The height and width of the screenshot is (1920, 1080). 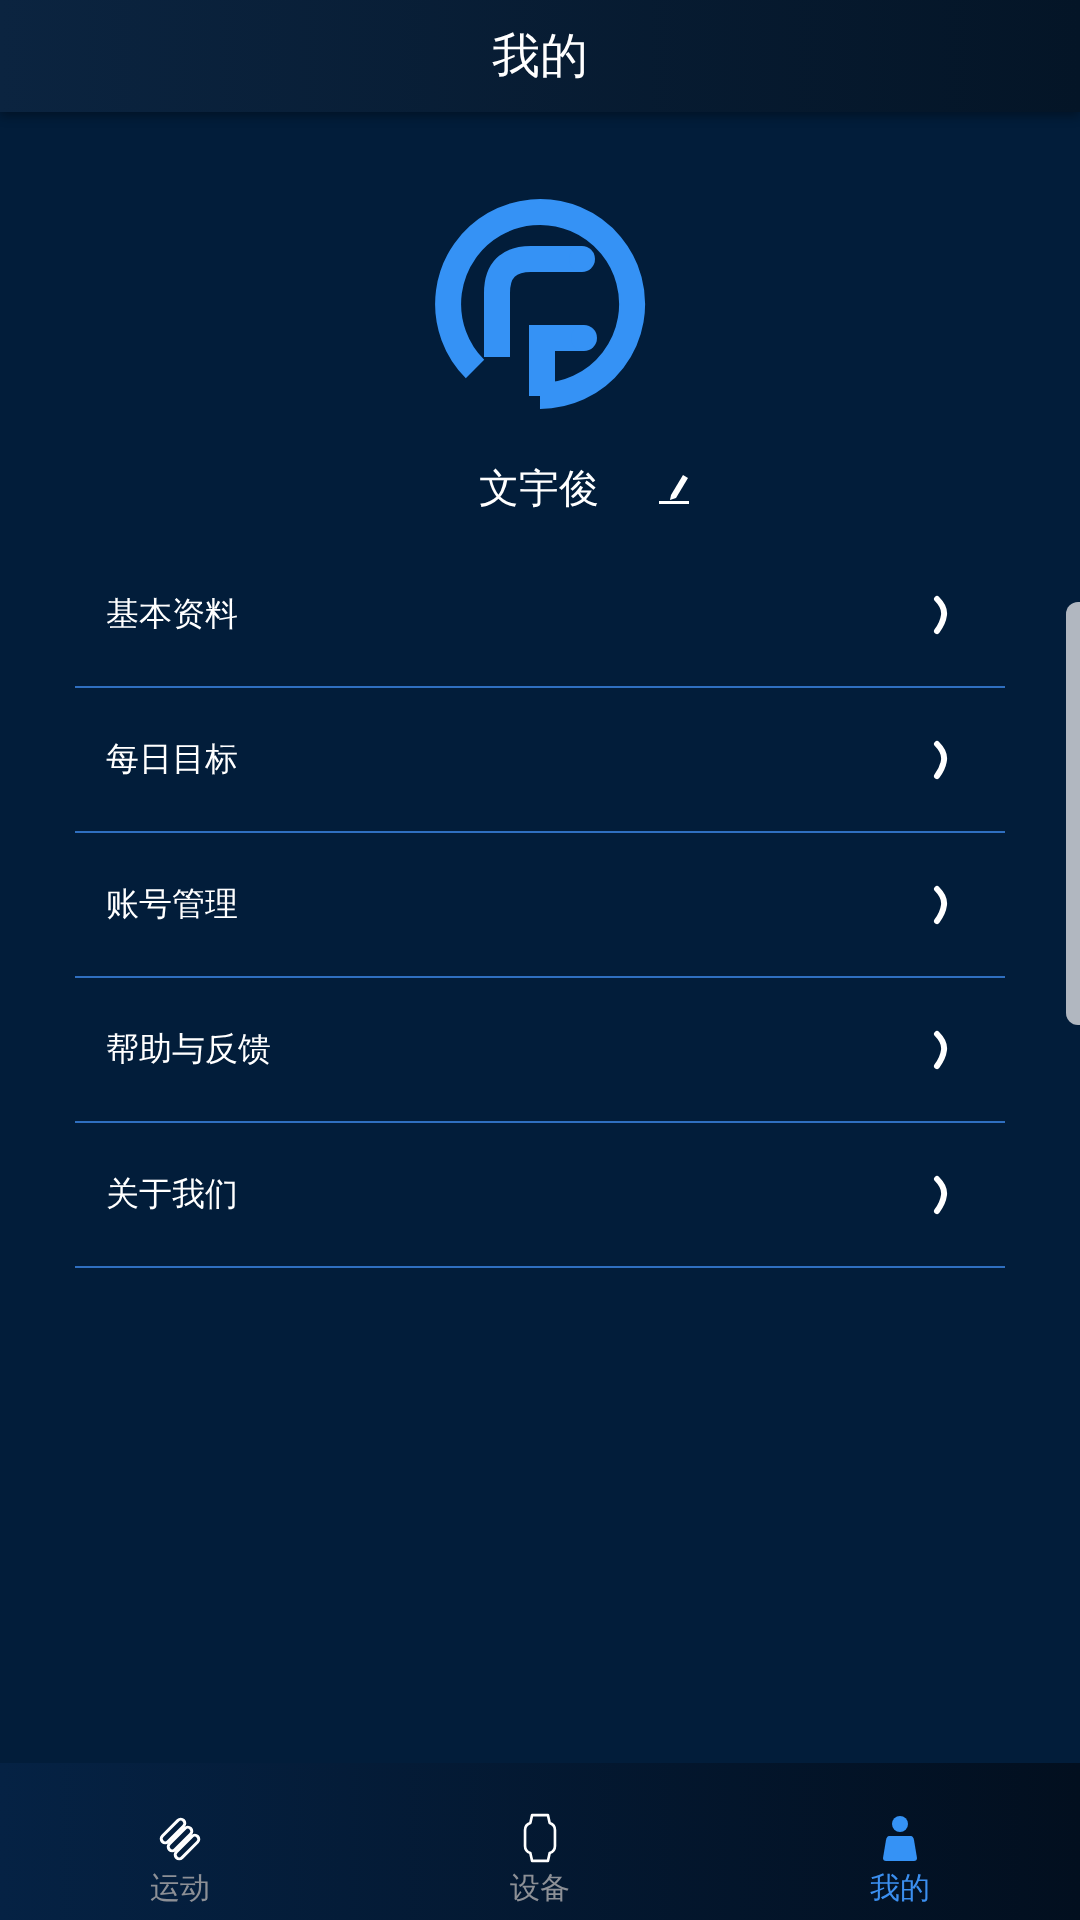 I want to click on menu-item: 每日目标, so click(x=540, y=760).